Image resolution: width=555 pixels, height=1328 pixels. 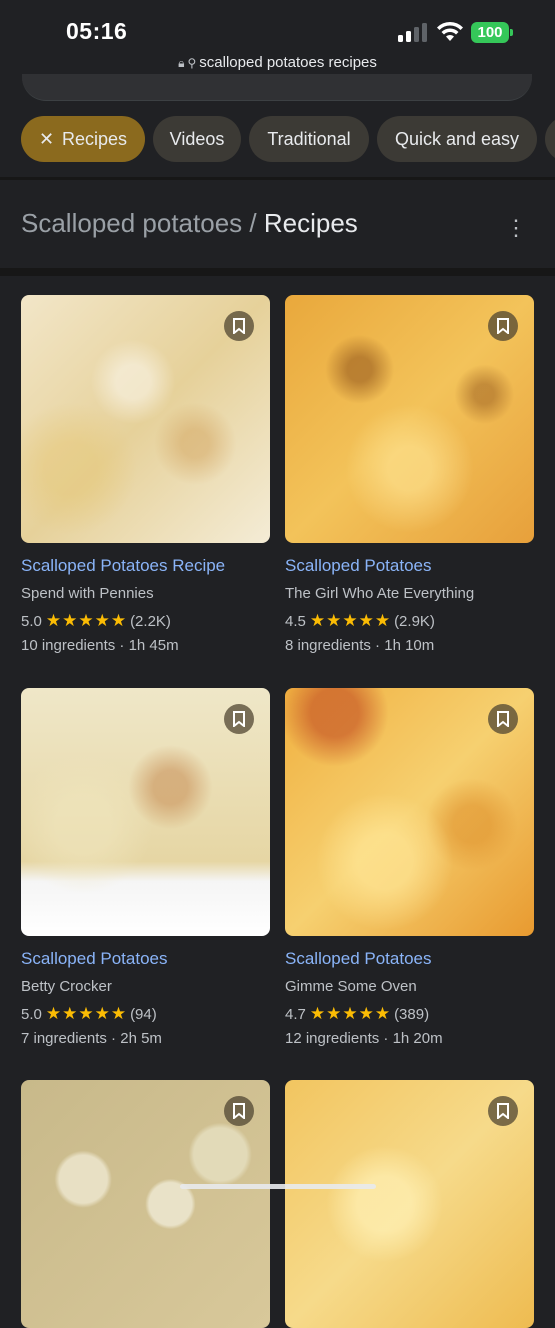 I want to click on chip-videos: Videos, so click(x=197, y=139).